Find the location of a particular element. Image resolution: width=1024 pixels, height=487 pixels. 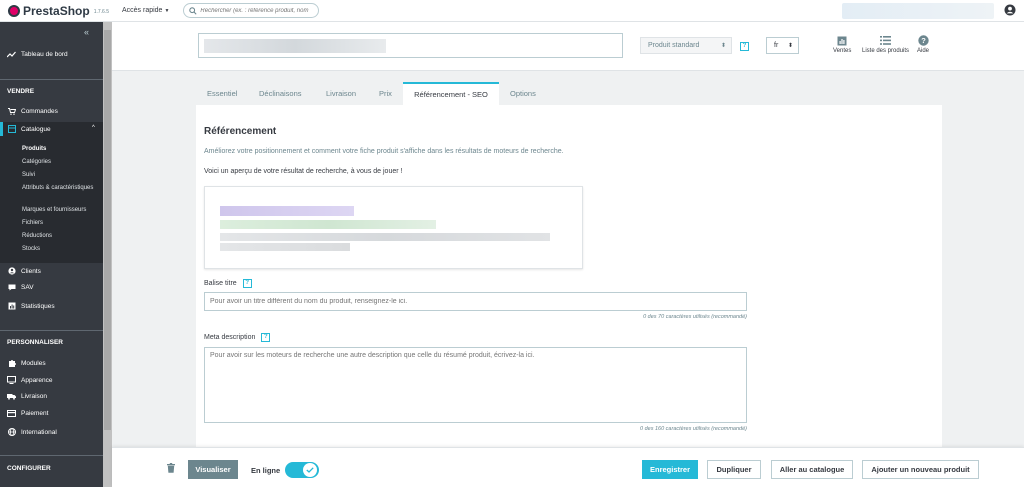

meta-title-label-text: Balise titre is located at coordinates (220, 283).